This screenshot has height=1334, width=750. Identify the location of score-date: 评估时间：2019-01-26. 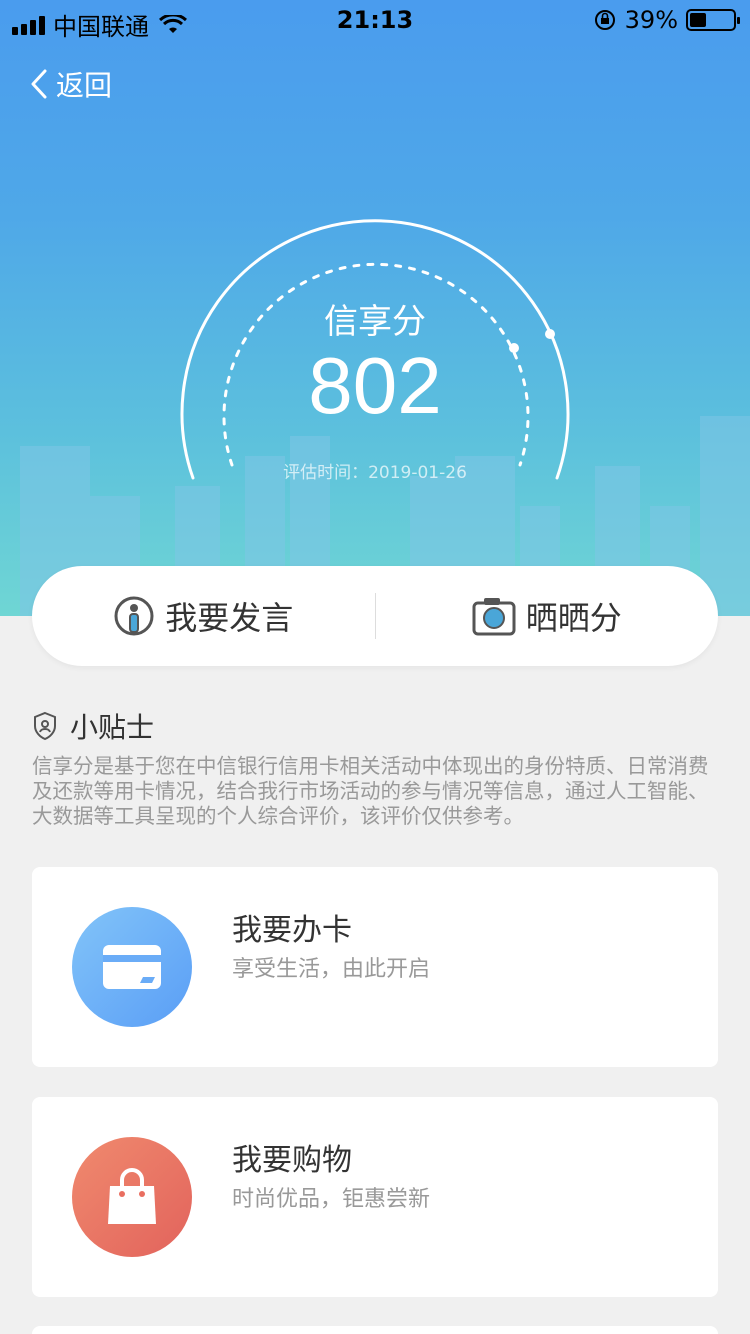
(375, 473).